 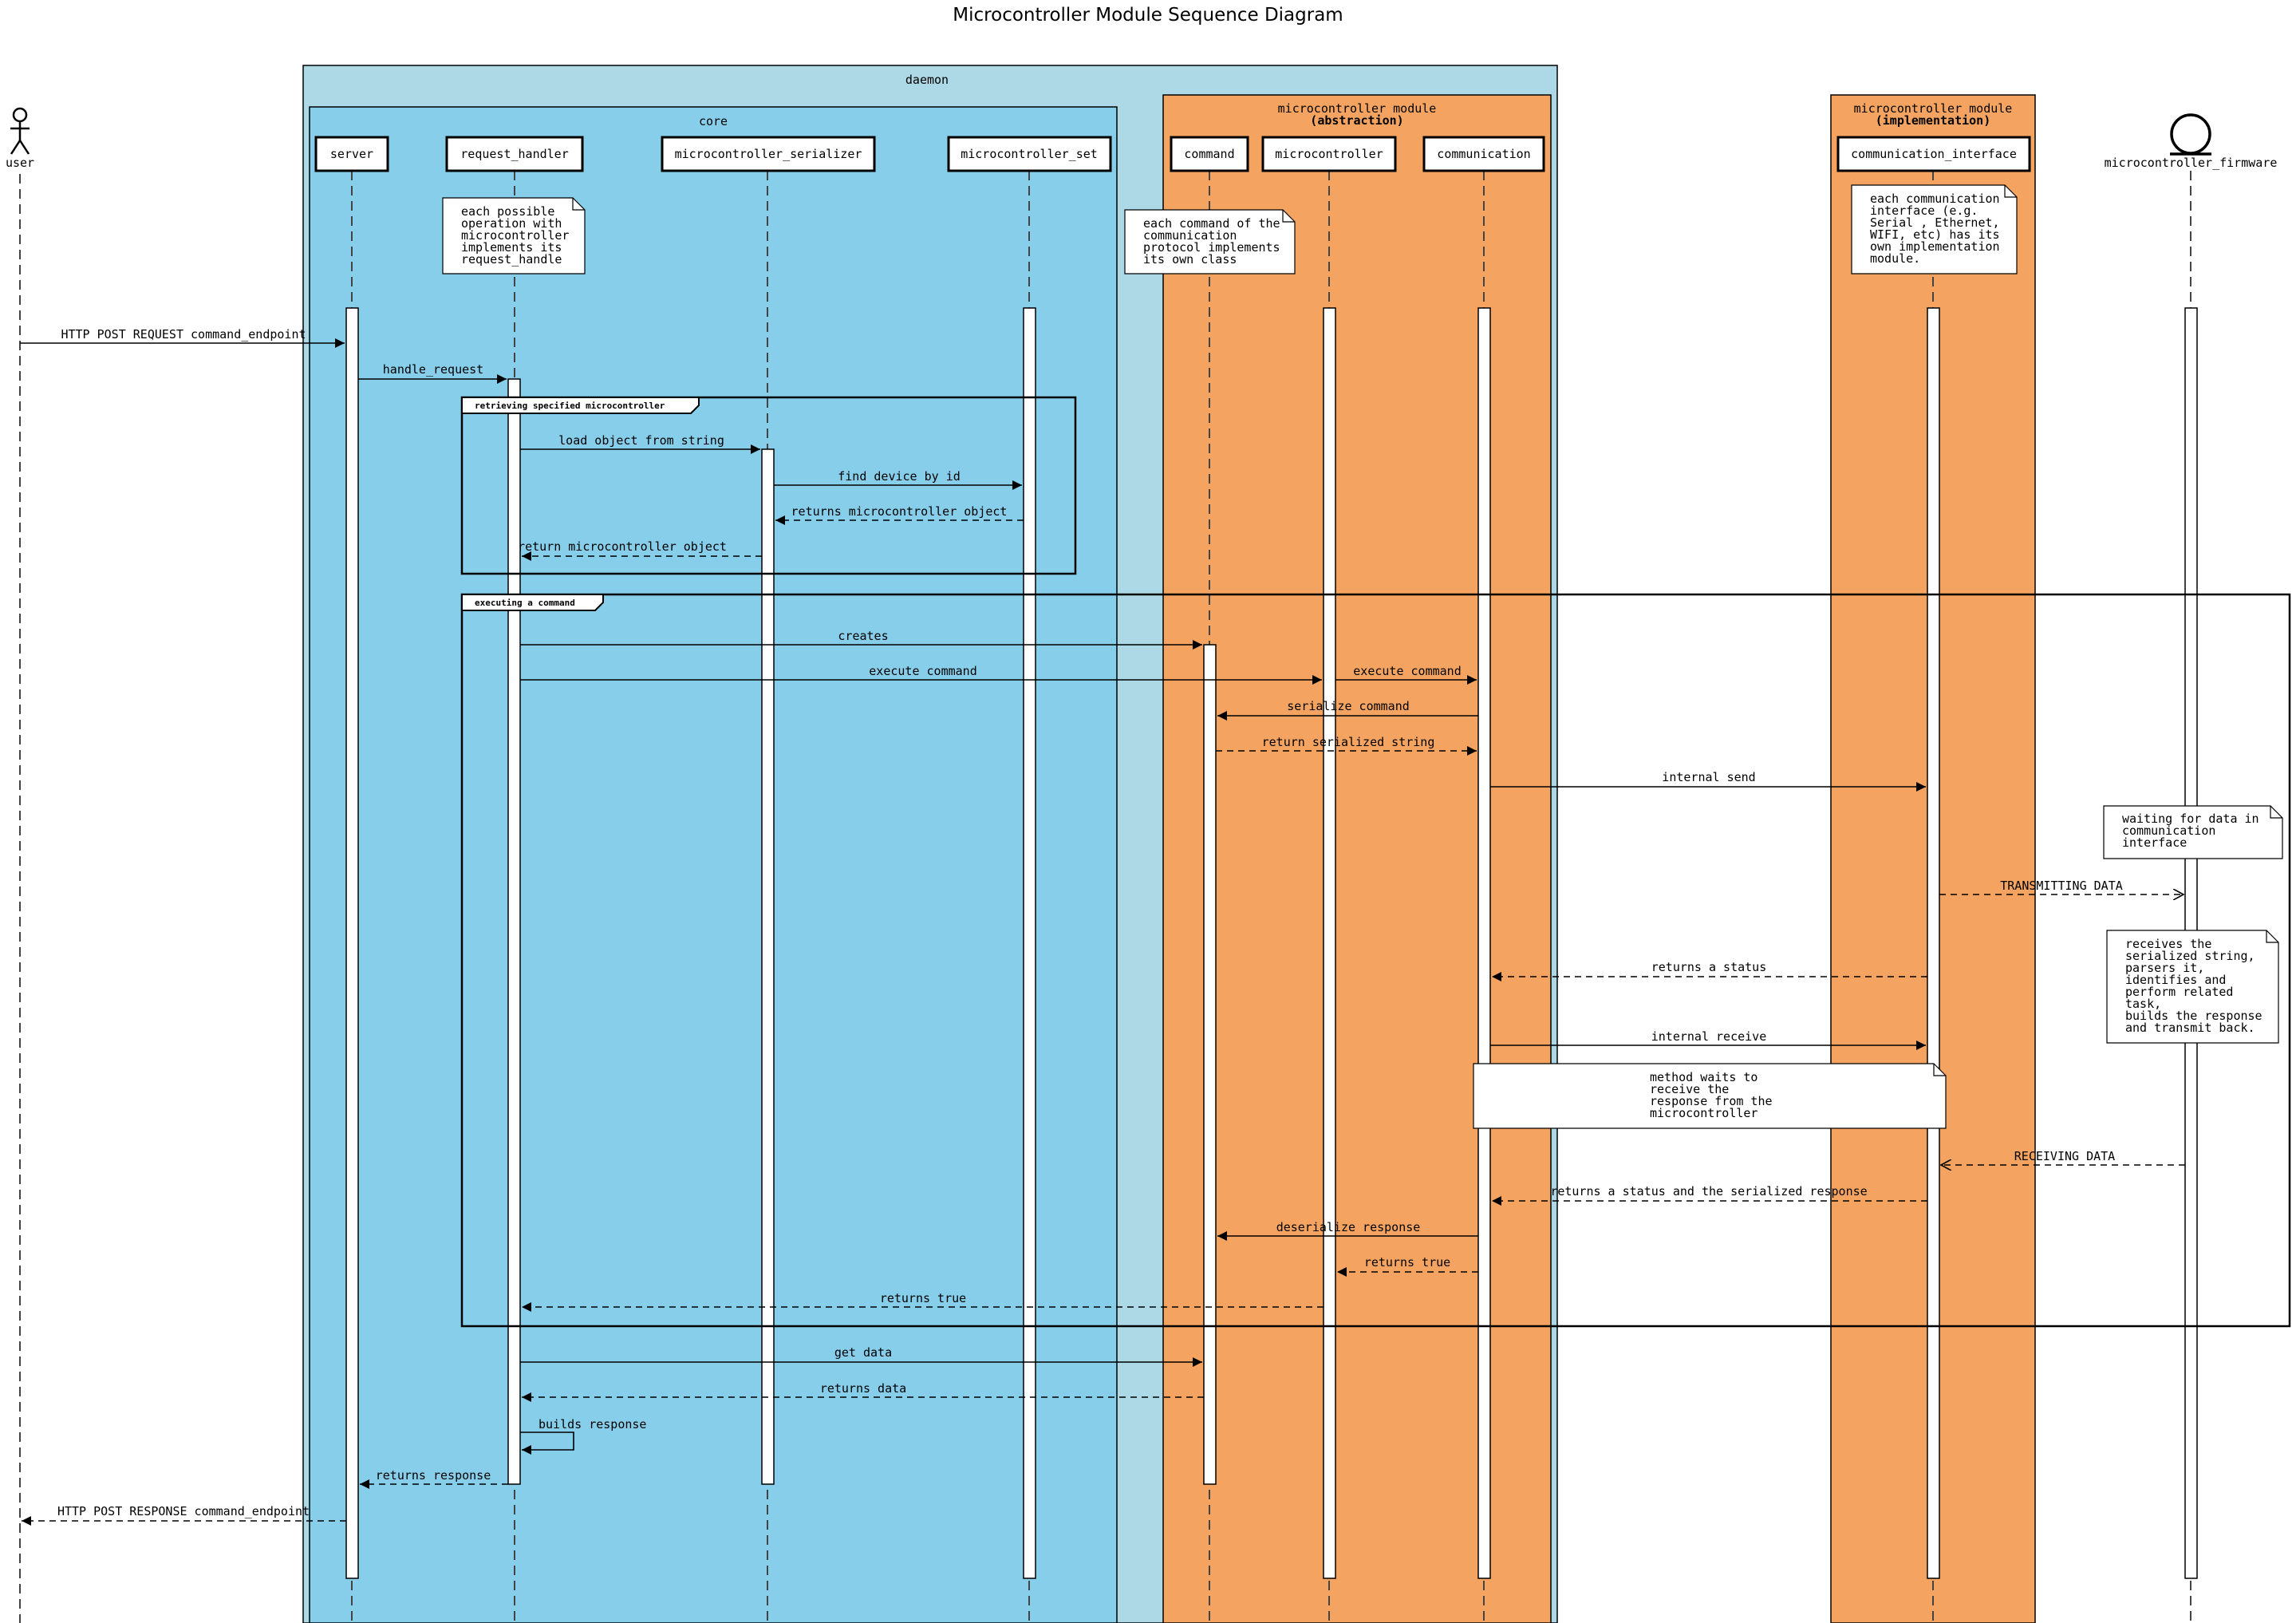 What do you see at coordinates (641, 441) in the screenshot?
I see `msg-load-object-label: load object from string` at bounding box center [641, 441].